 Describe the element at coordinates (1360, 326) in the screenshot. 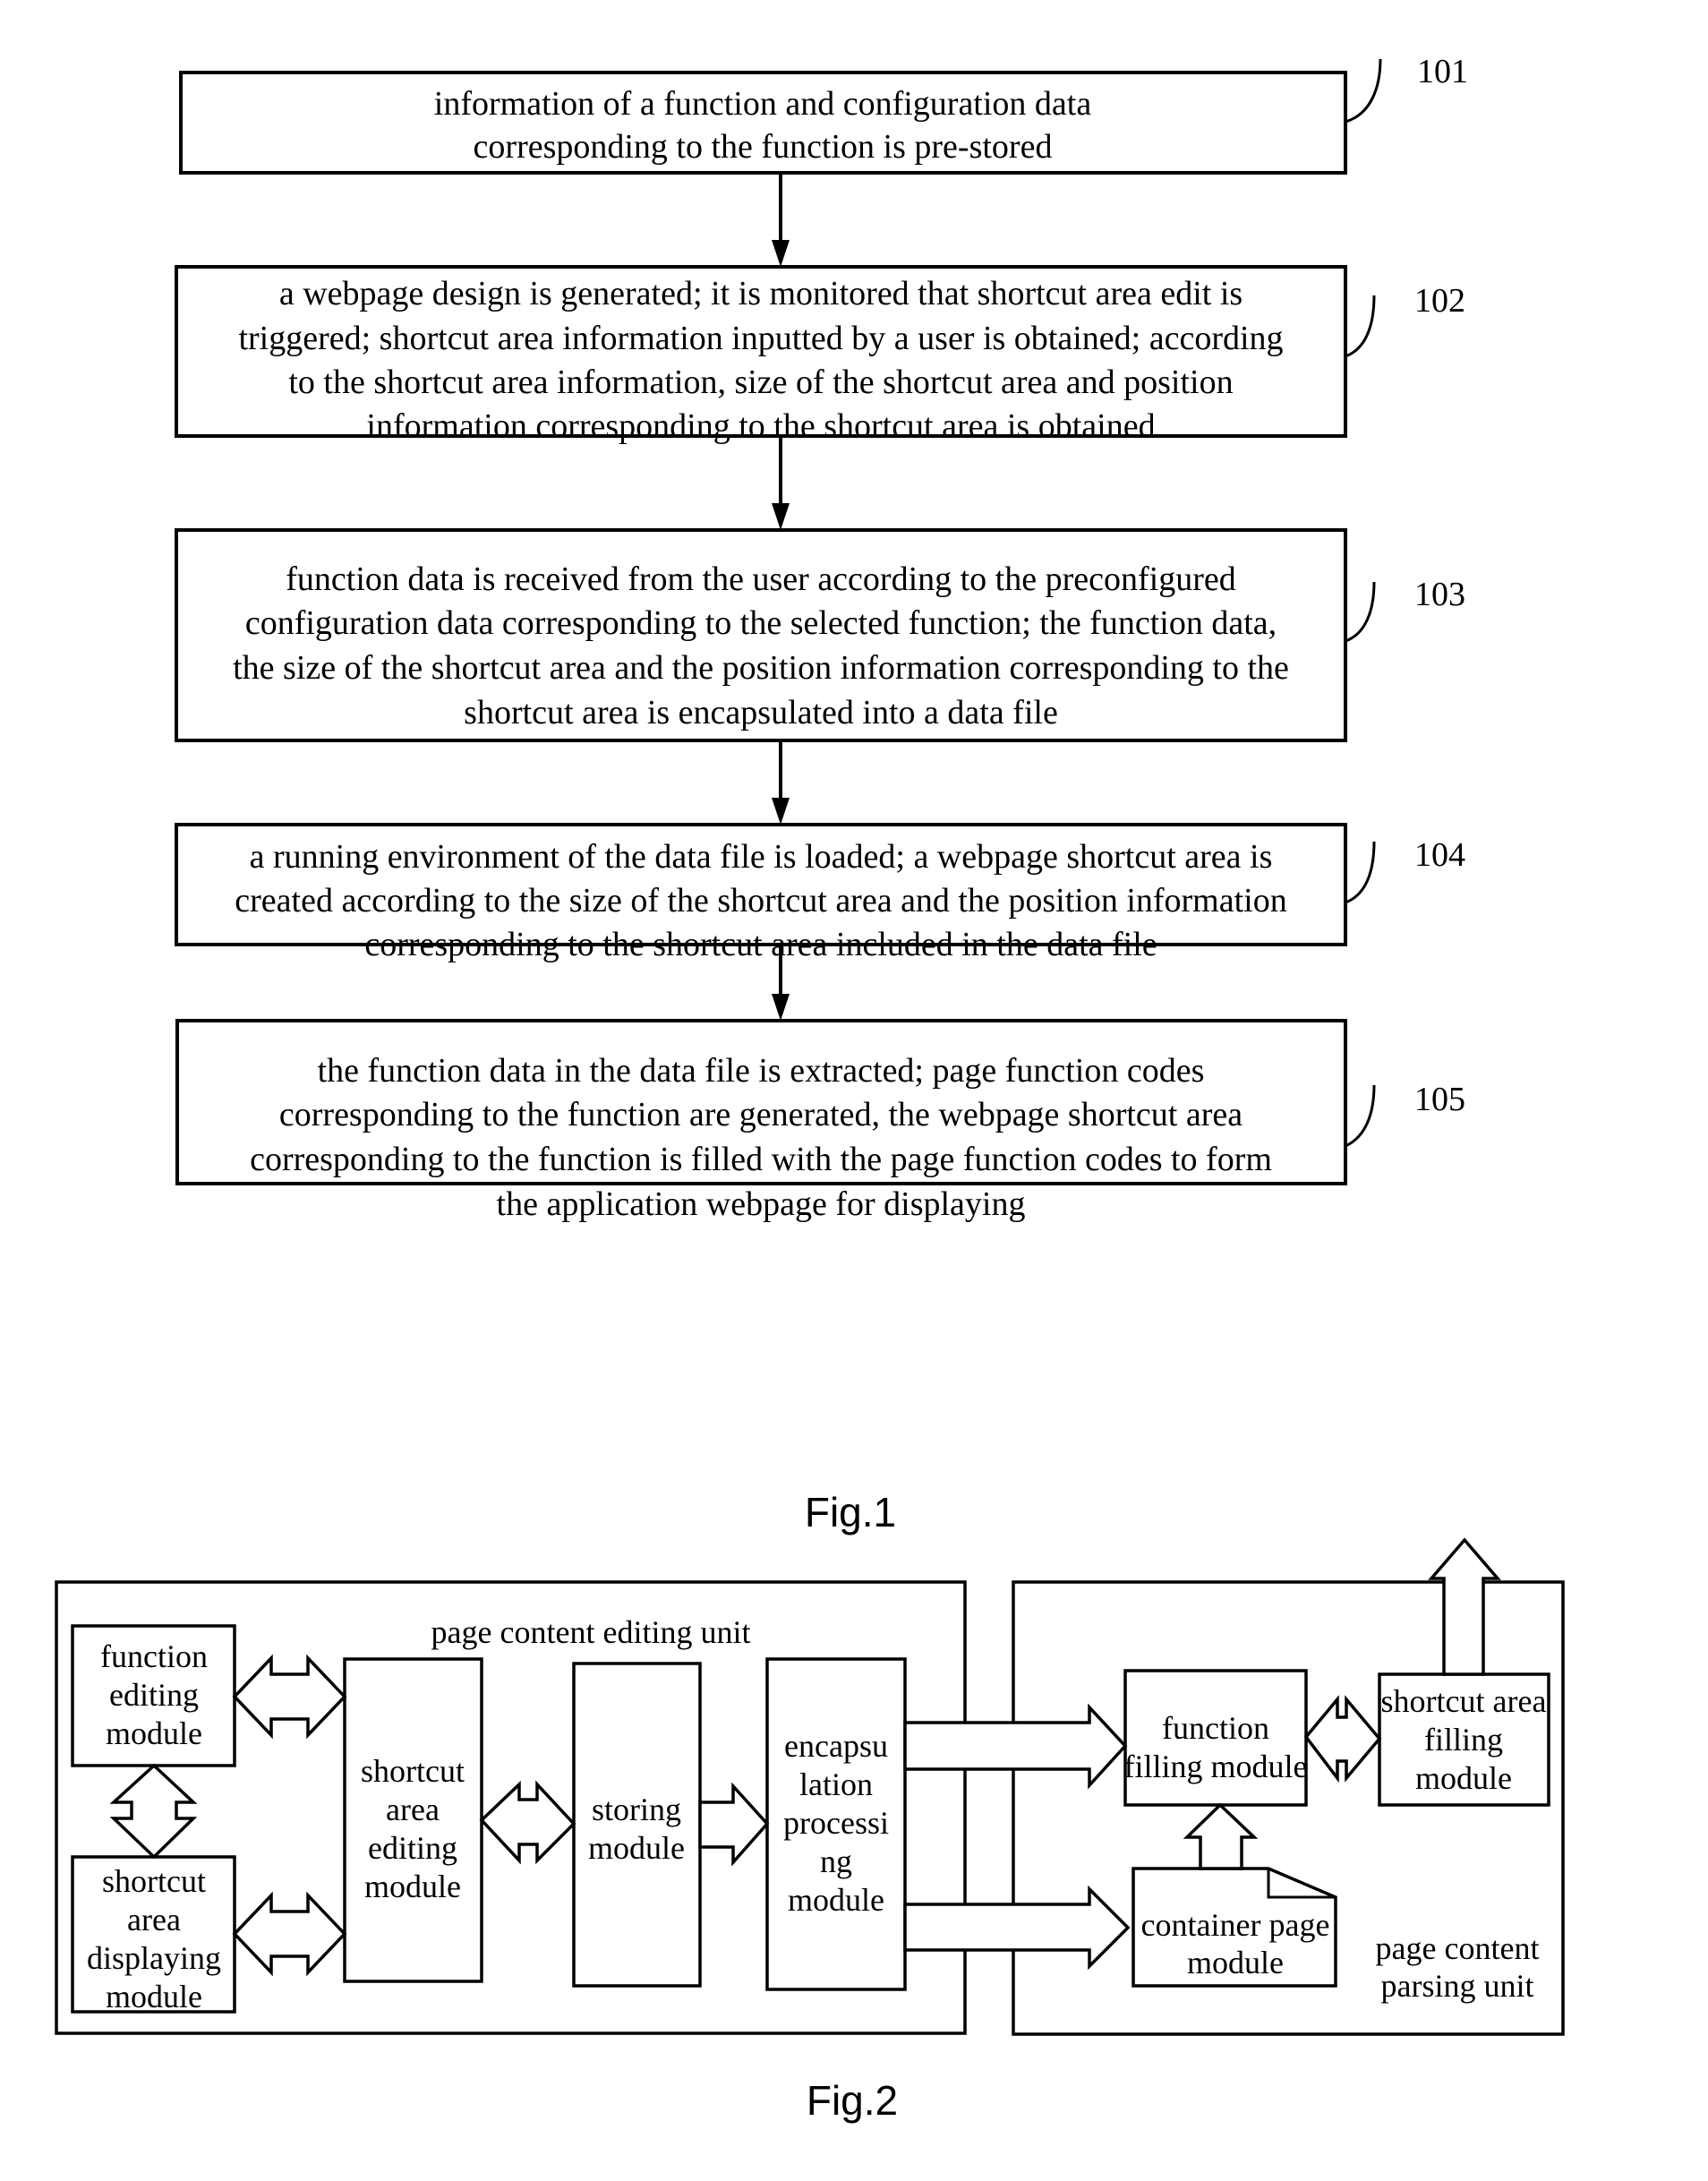

I see `step-102-leader-line` at that location.